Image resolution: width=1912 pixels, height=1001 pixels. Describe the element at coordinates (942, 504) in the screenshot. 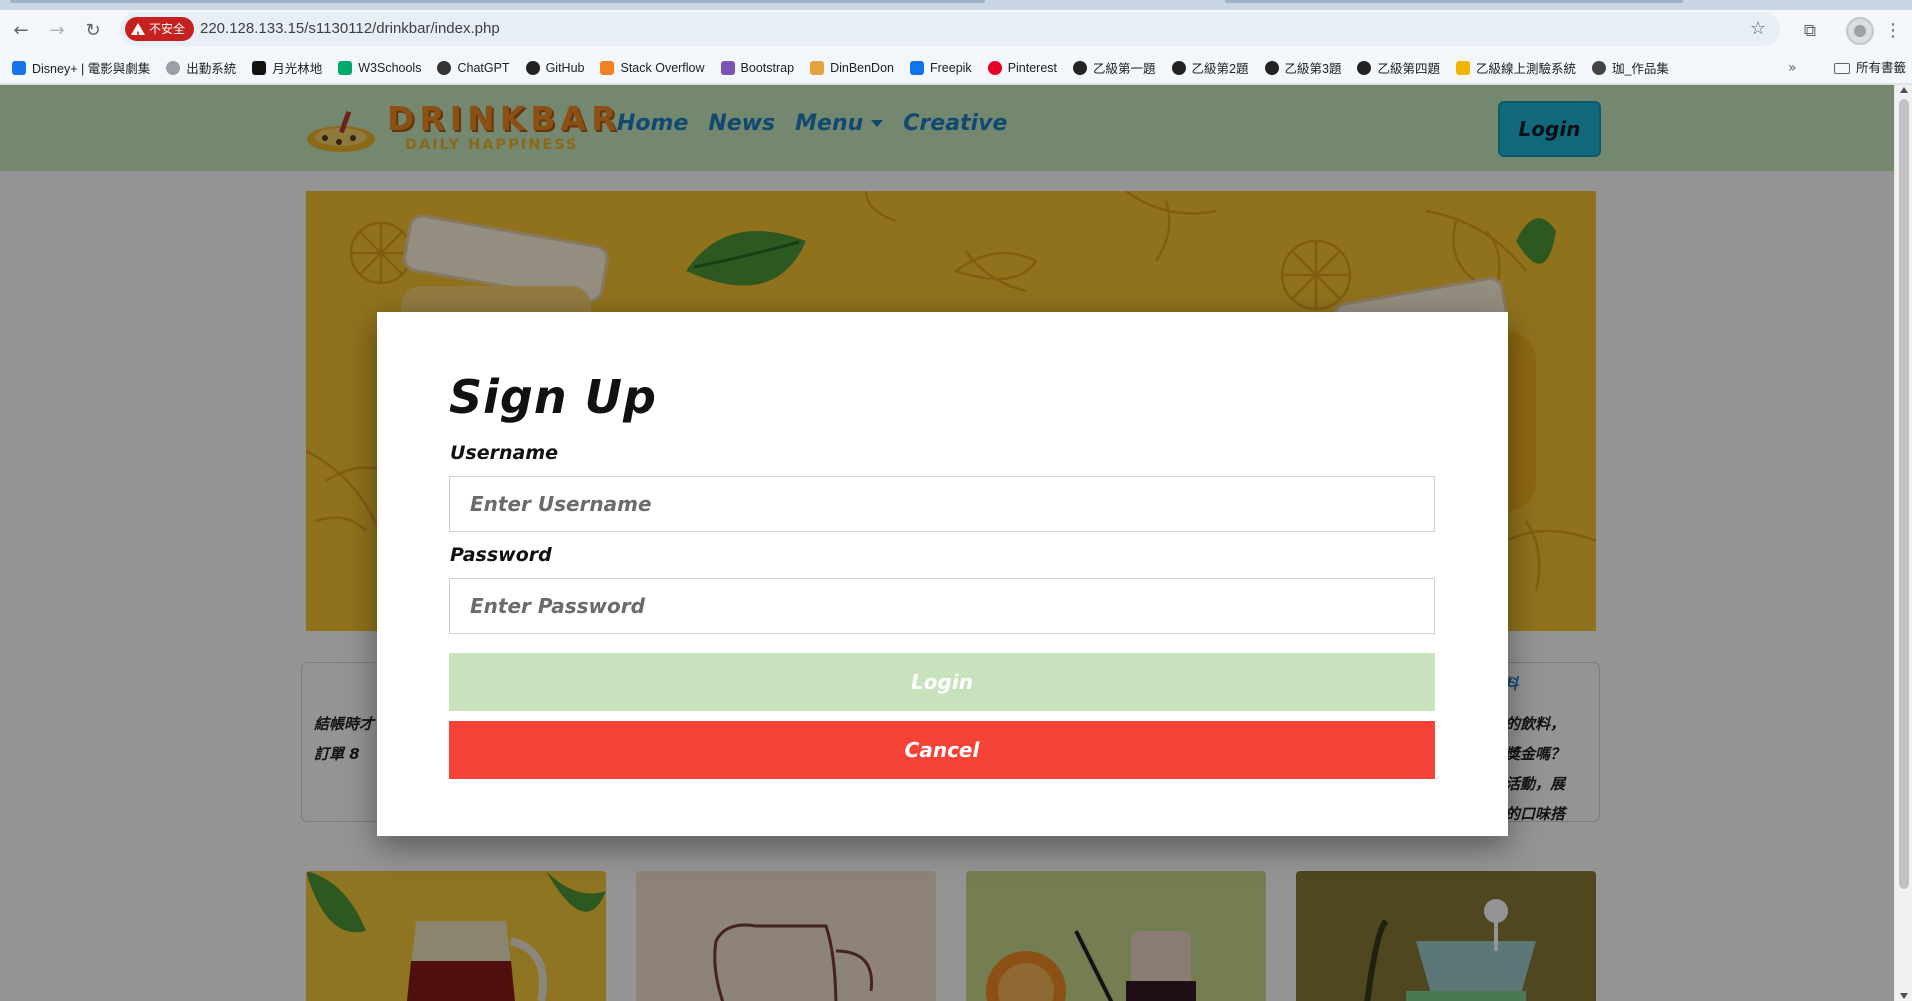

I see `username-input` at that location.